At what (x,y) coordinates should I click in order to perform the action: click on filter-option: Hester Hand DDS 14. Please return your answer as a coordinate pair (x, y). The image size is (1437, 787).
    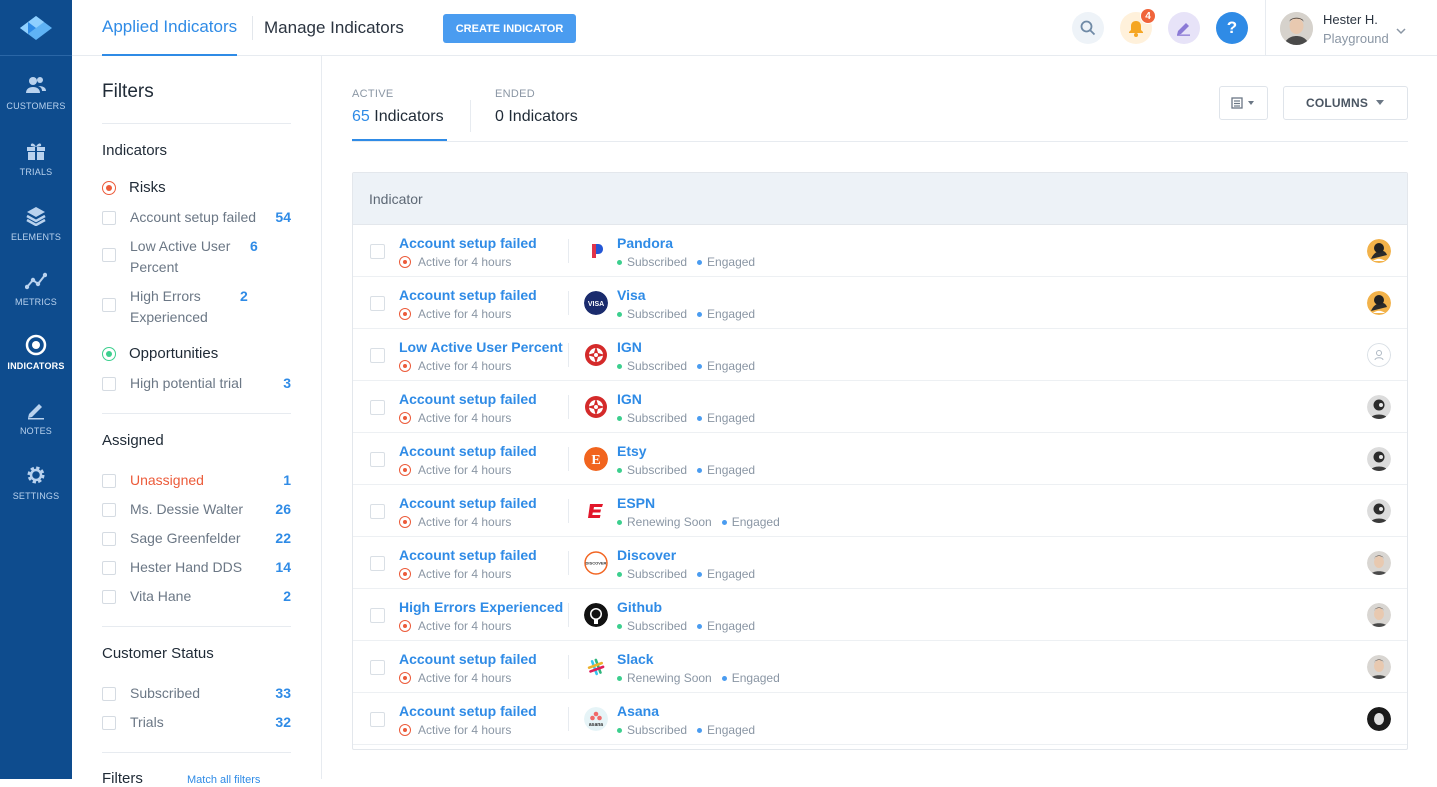
    Looking at the image, I should click on (196, 567).